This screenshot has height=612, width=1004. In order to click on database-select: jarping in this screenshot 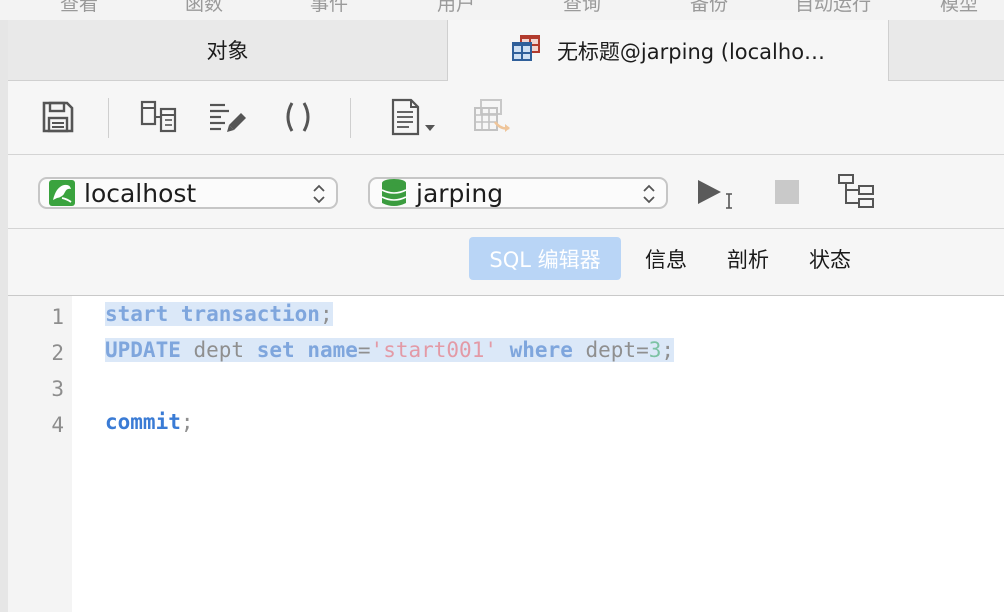, I will do `click(518, 193)`.